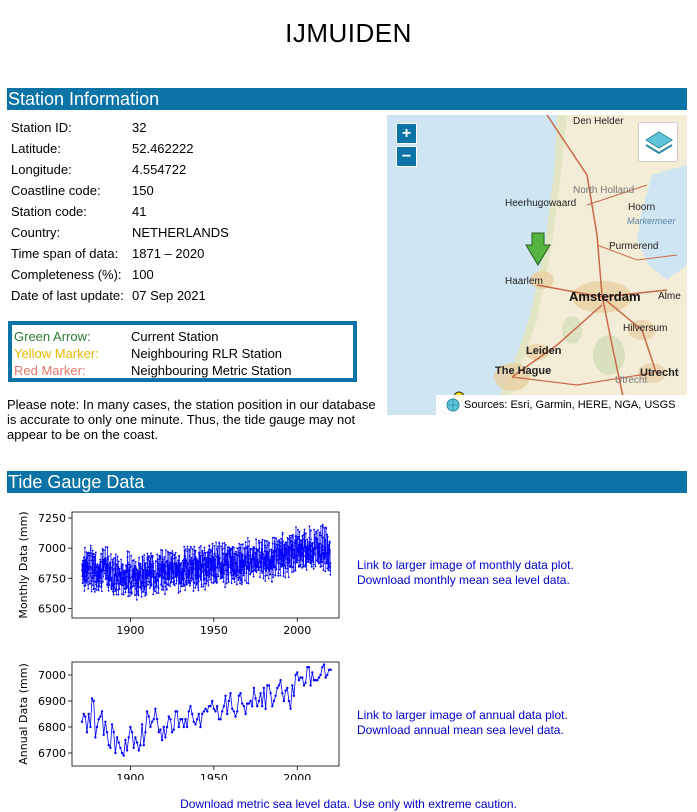 The image size is (697, 812). What do you see at coordinates (49, 211) in the screenshot?
I see `info-label: Station code:` at bounding box center [49, 211].